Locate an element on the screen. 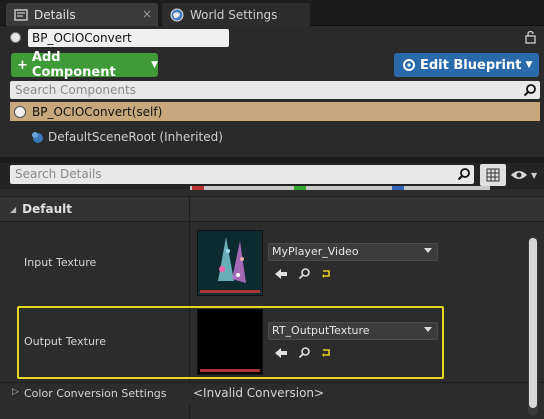 This screenshot has width=544, height=419. grid-icon is located at coordinates (493, 175).